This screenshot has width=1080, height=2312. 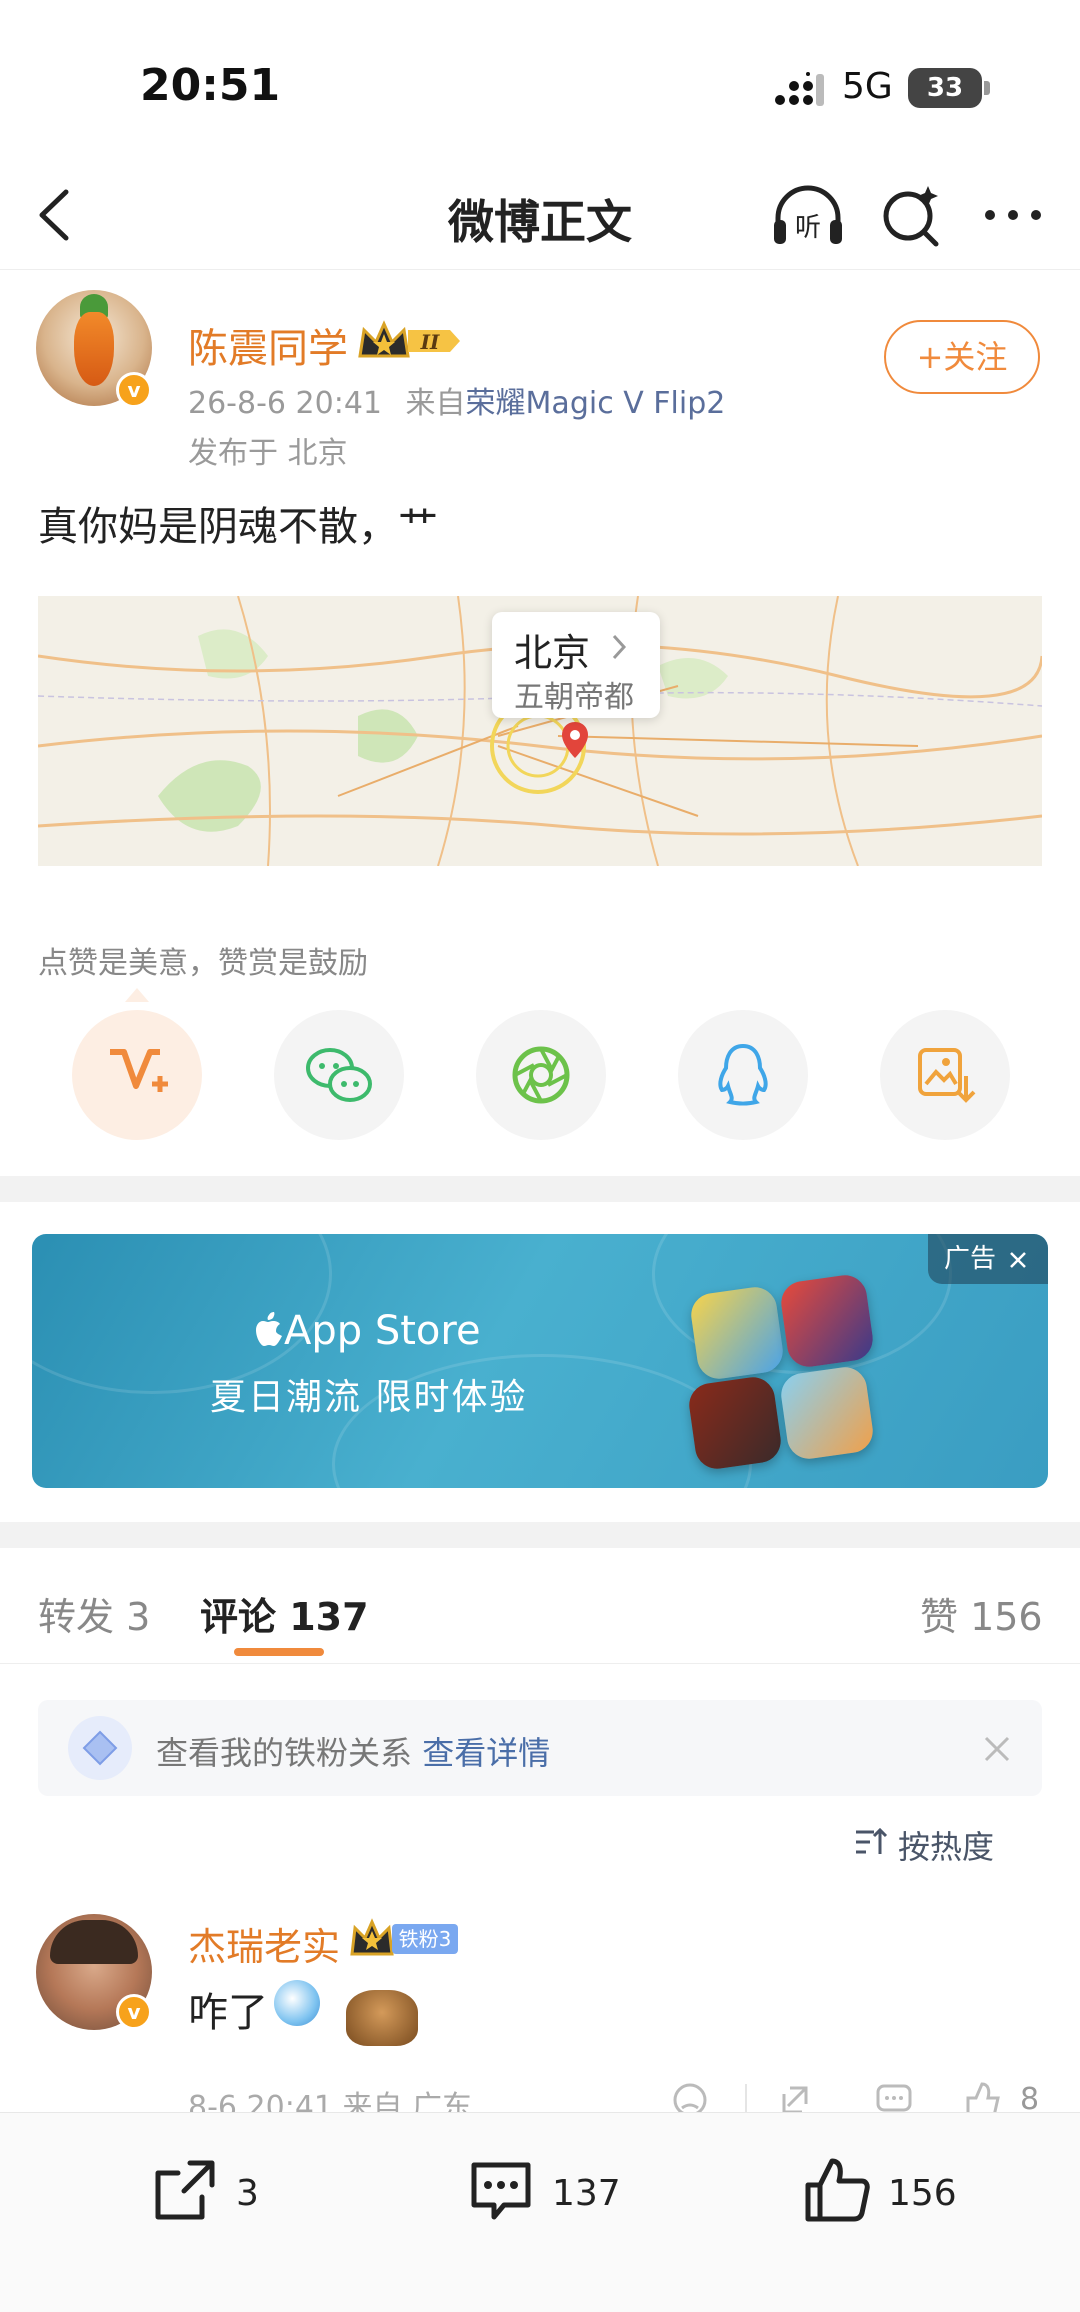 I want to click on fan-badge-icon: 铁粉3, so click(x=404, y=1939).